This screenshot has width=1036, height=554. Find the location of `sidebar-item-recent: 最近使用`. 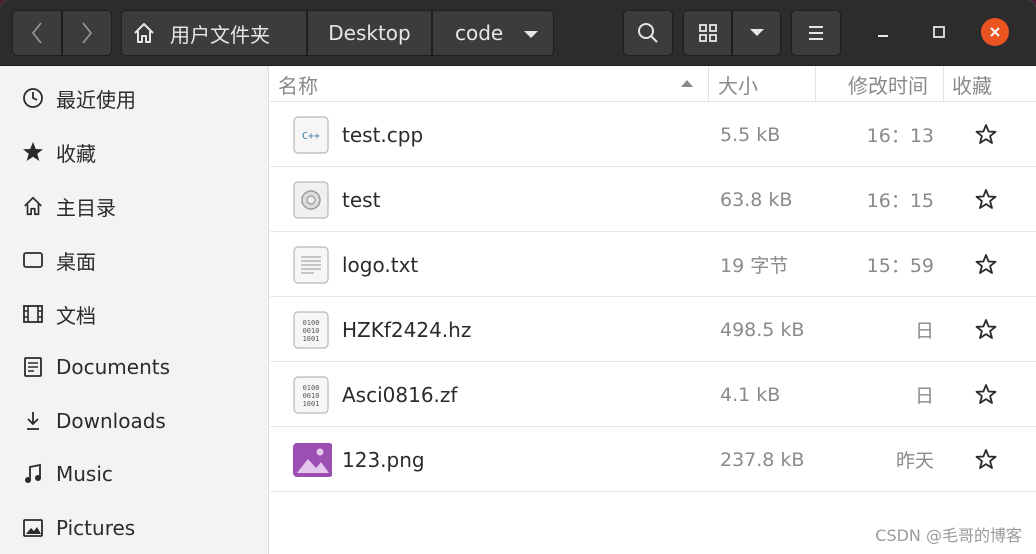

sidebar-item-recent: 最近使用 is located at coordinates (134, 98).